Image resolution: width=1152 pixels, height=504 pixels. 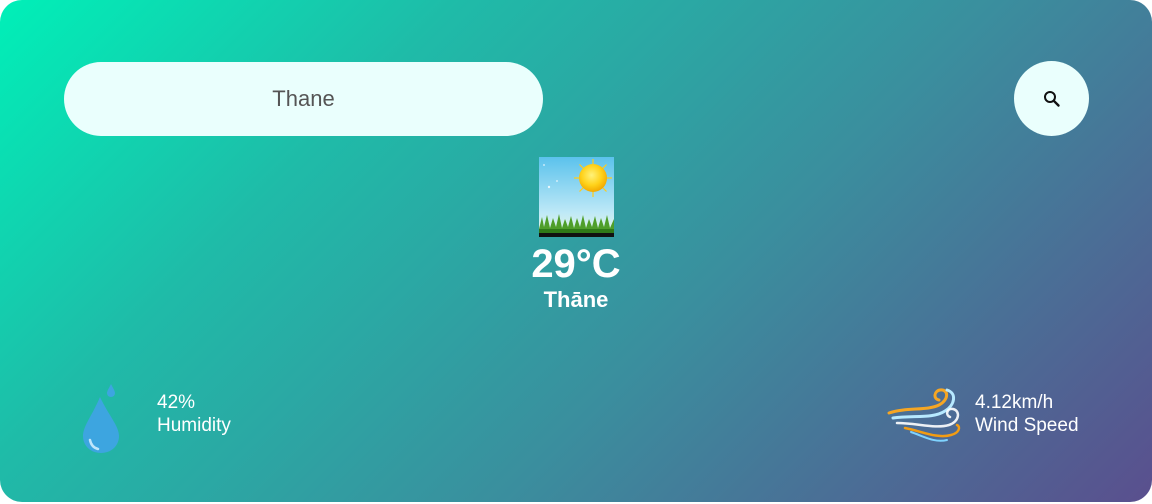 I want to click on temperature: 29°C, so click(x=576, y=264).